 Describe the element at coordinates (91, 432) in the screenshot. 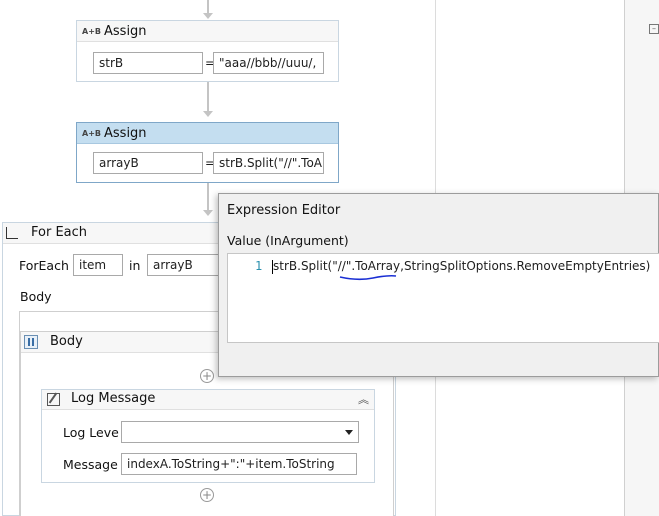

I see `log-level-label: Log Leve` at that location.